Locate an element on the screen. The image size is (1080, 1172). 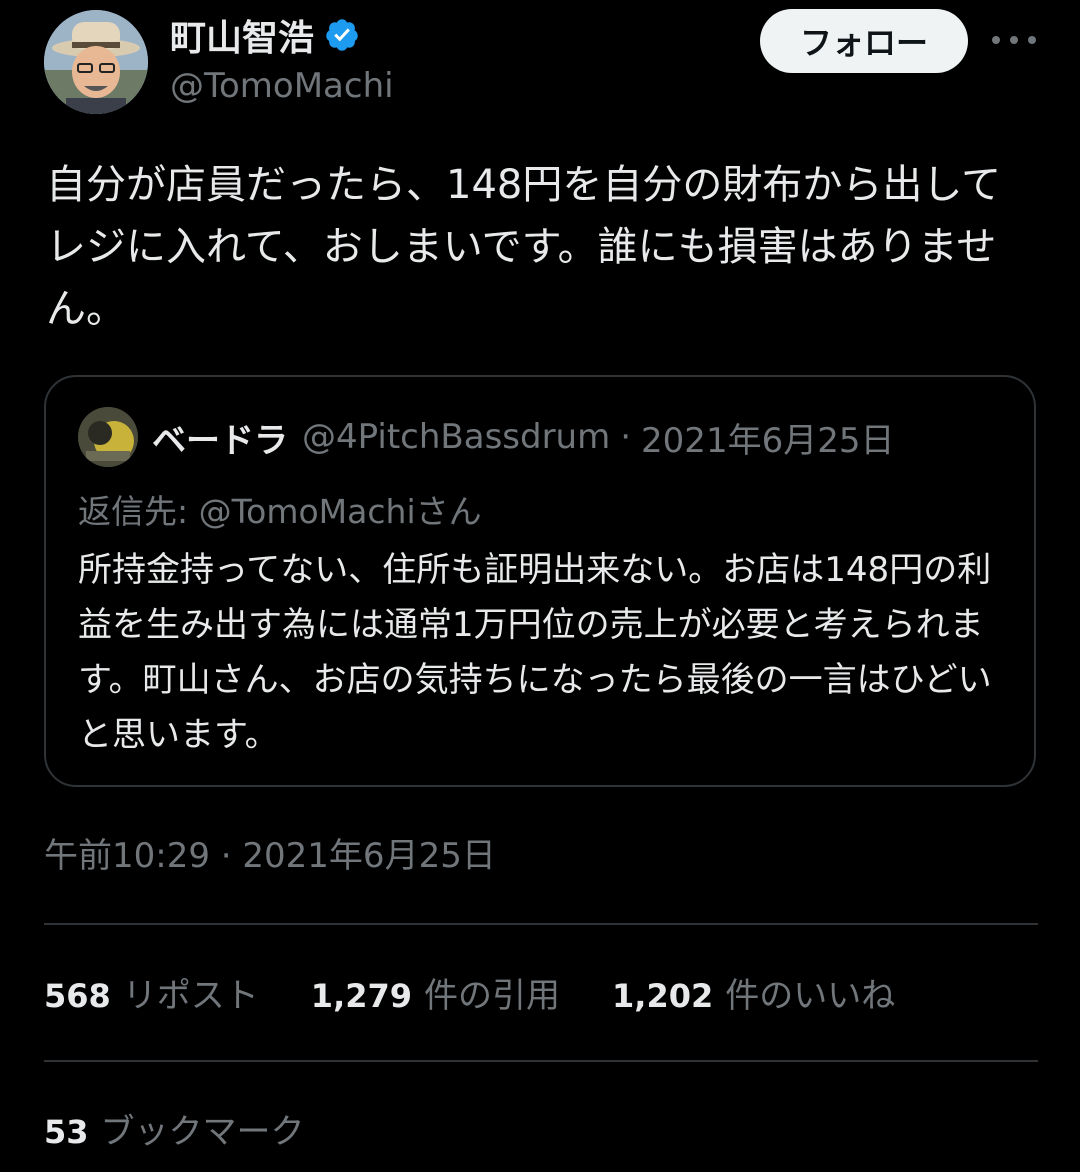
reposts-count: 568 is located at coordinates (77, 995).